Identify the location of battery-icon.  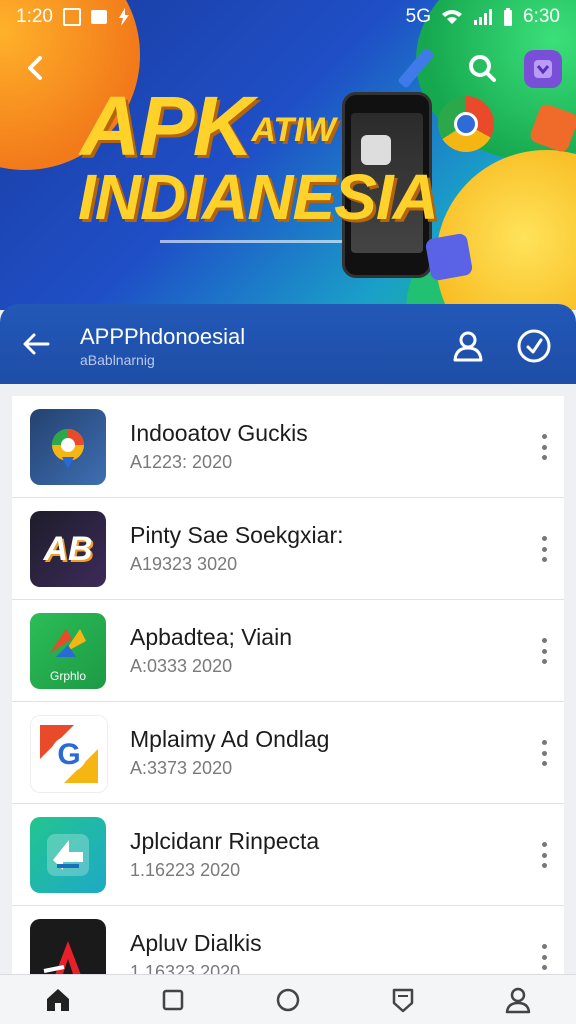
(508, 17).